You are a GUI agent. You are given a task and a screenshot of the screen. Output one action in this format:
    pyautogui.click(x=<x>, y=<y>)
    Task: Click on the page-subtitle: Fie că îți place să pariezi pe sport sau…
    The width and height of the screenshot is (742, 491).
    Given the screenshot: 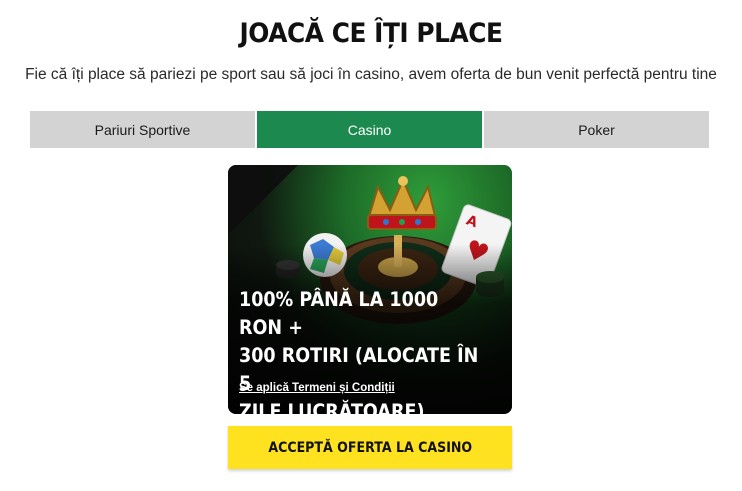 What is the action you would take?
    pyautogui.click(x=371, y=74)
    